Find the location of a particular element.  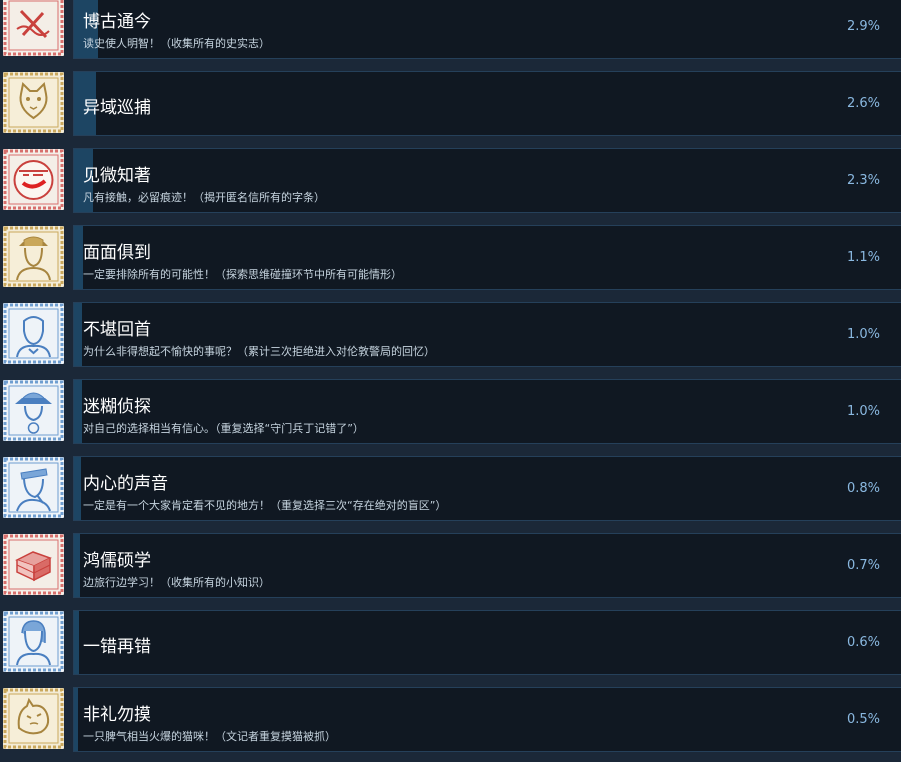

achievement-row: 面面俱到 一定要排除所有的可能性！（探索思维碰撞环节中所有可能情形） 1.1% is located at coordinates (450, 261).